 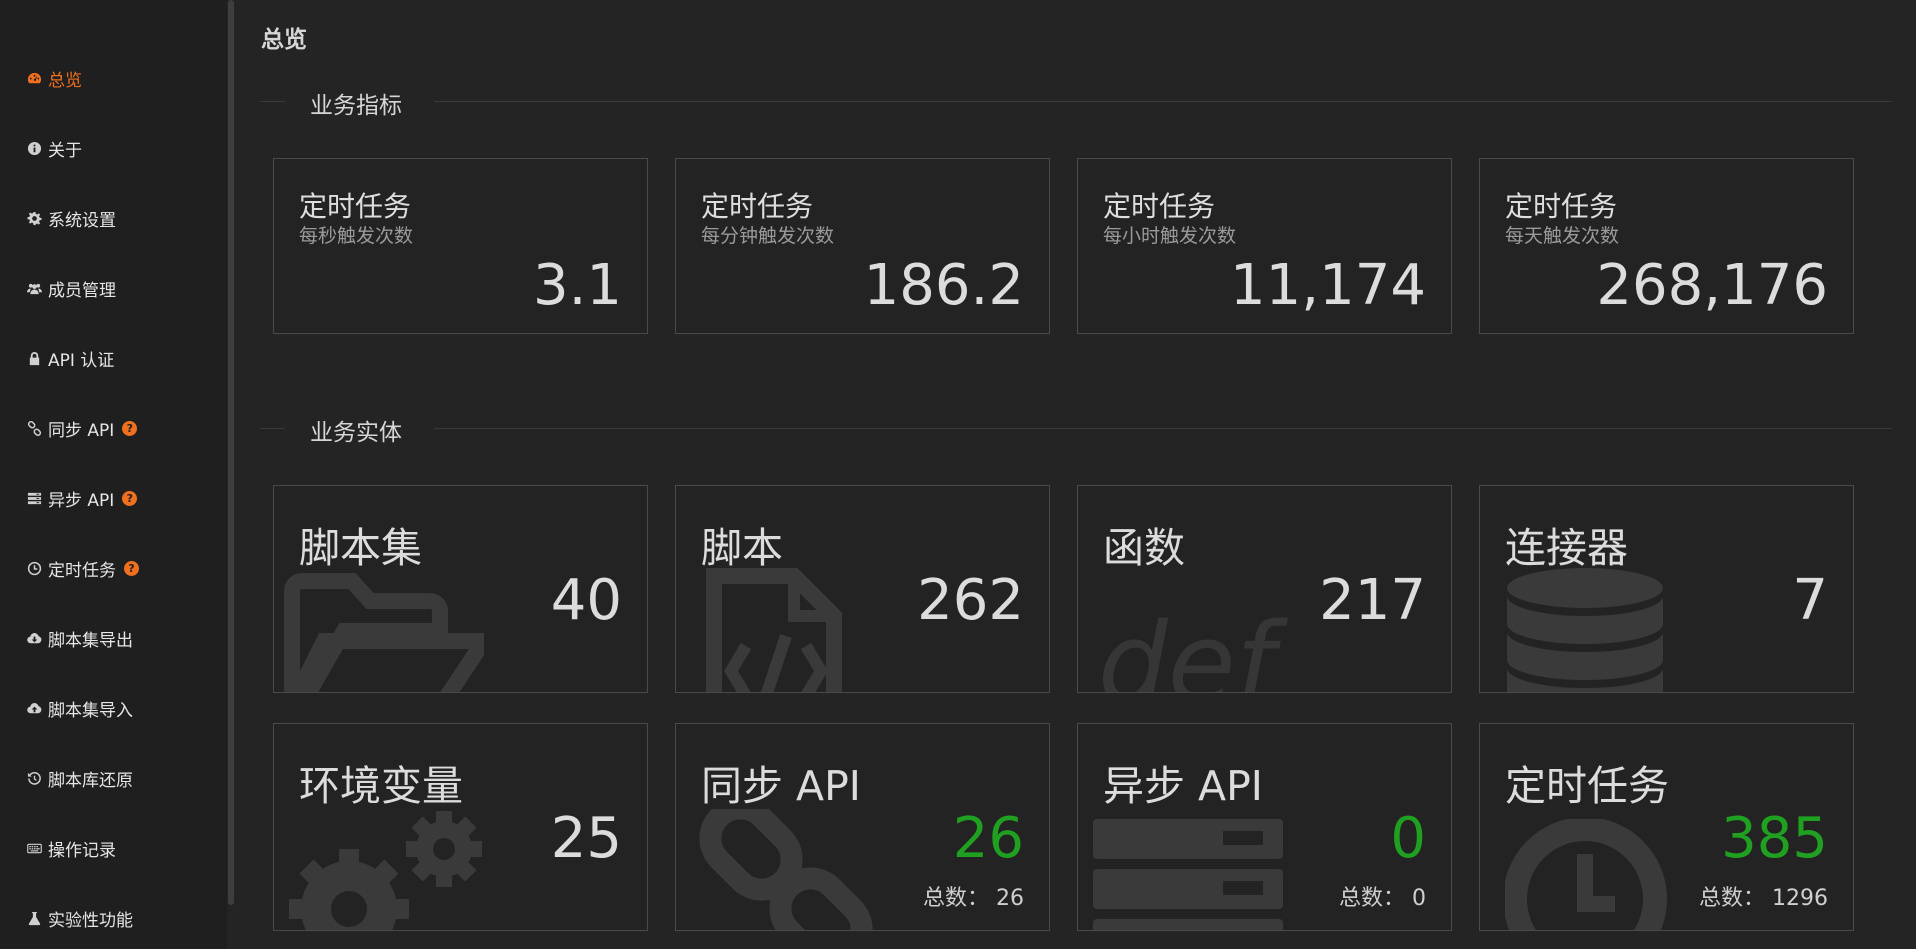 What do you see at coordinates (90, 640) in the screenshot?
I see `sidebar-item-label: 脚本集导出` at bounding box center [90, 640].